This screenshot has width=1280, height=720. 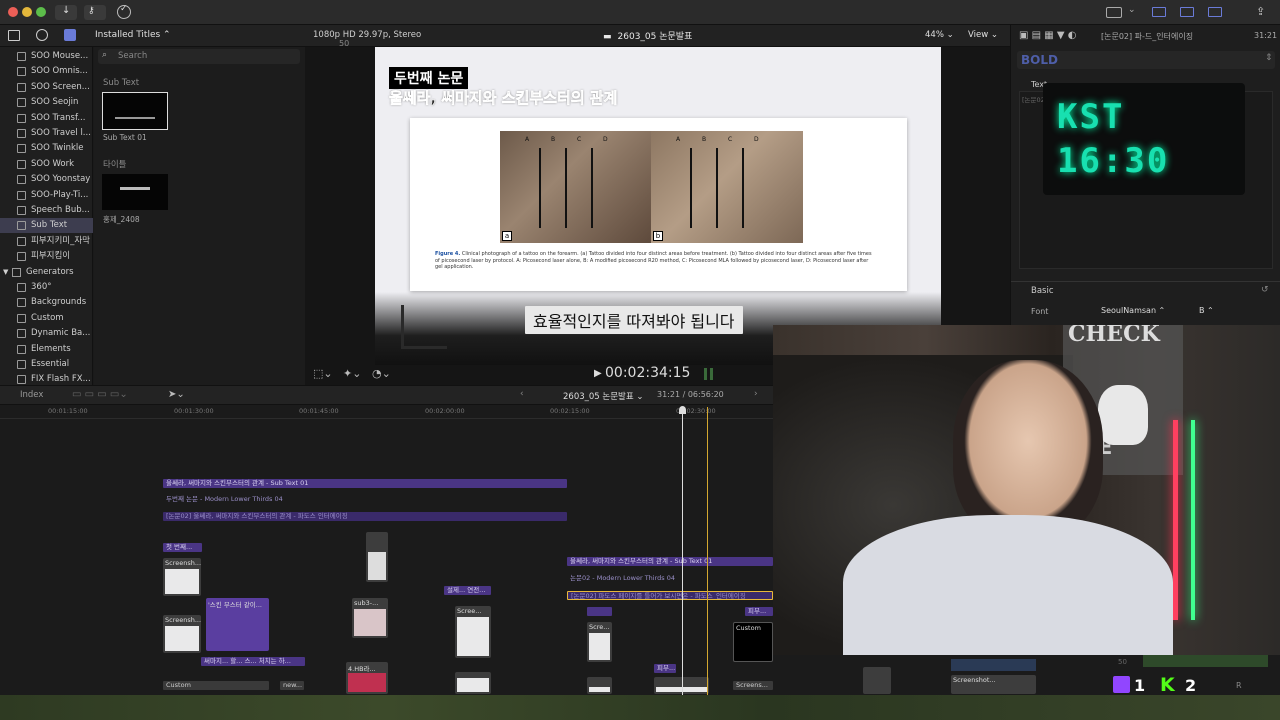 I want to click on search-field: ⌕ Search, so click(x=199, y=56).